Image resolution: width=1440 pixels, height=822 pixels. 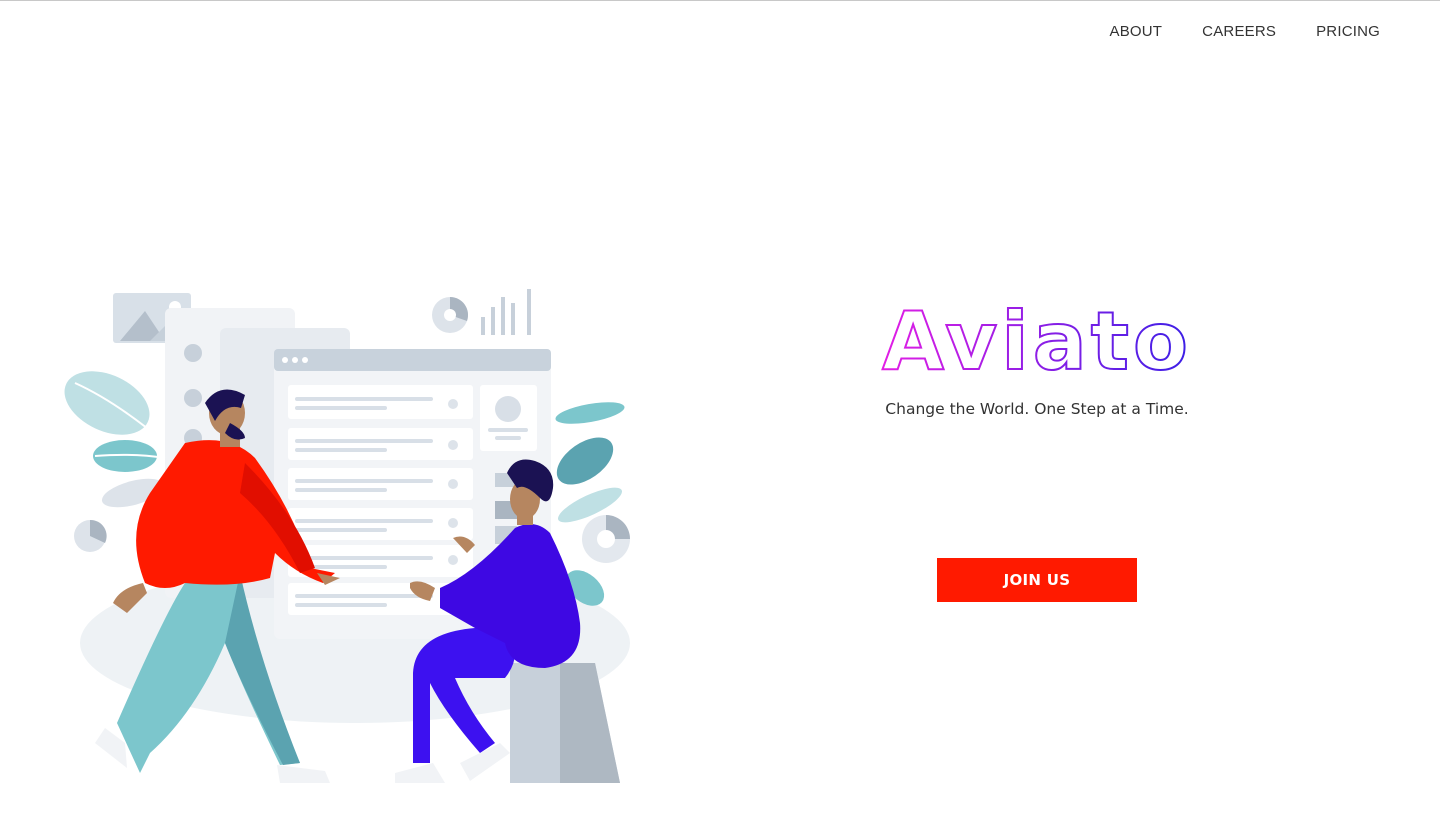 What do you see at coordinates (1348, 31) in the screenshot?
I see `nav-link-pricing: PRICING` at bounding box center [1348, 31].